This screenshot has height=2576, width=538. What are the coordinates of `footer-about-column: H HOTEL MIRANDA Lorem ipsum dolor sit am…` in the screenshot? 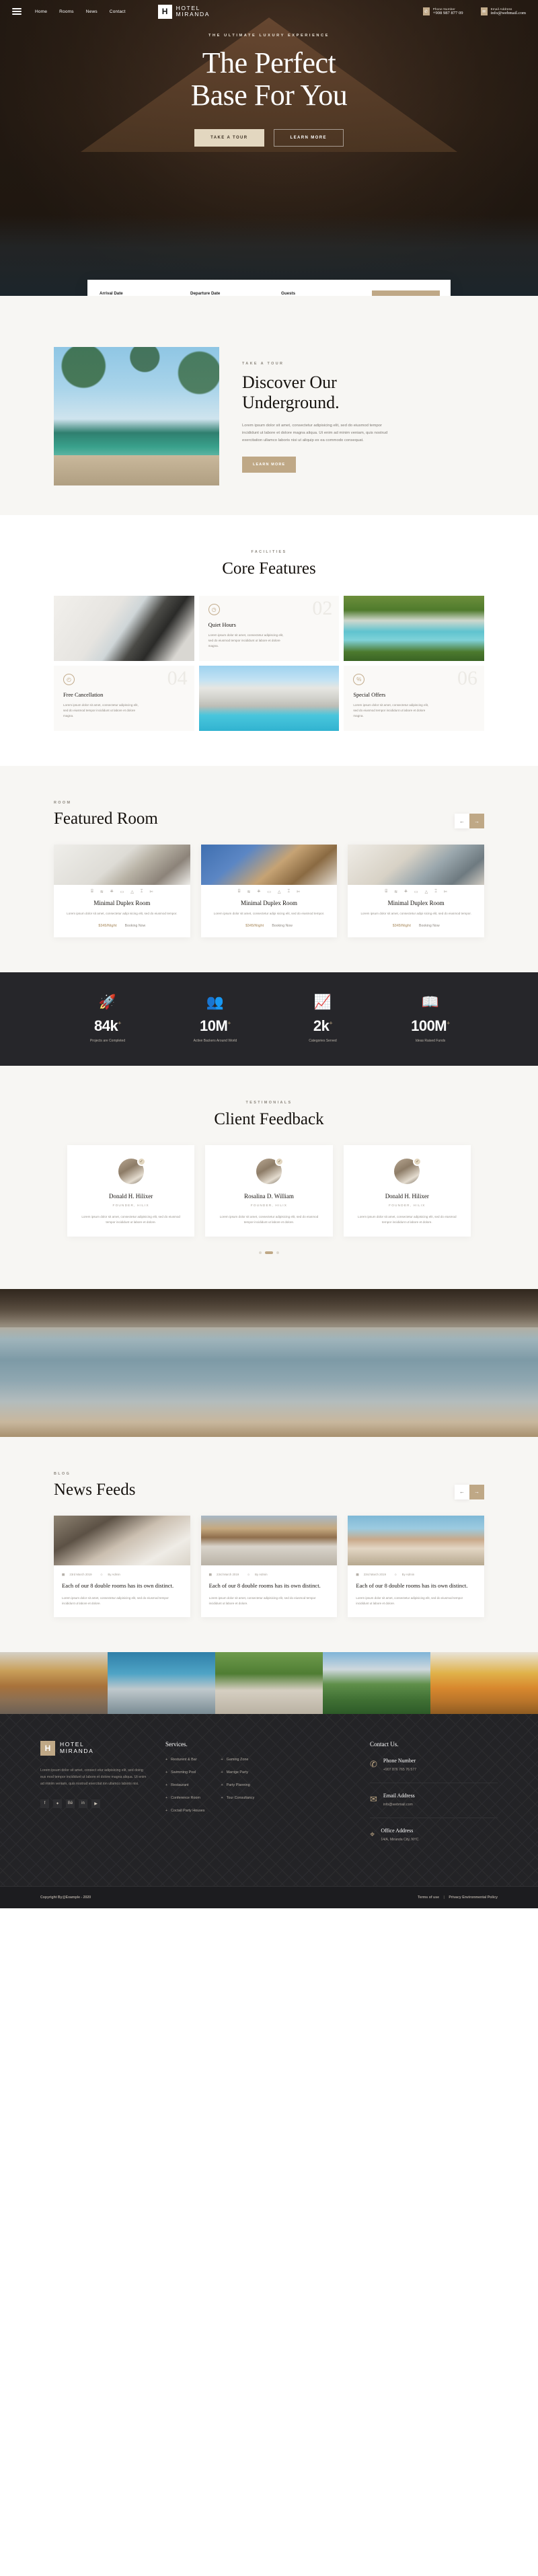 It's located at (94, 1801).